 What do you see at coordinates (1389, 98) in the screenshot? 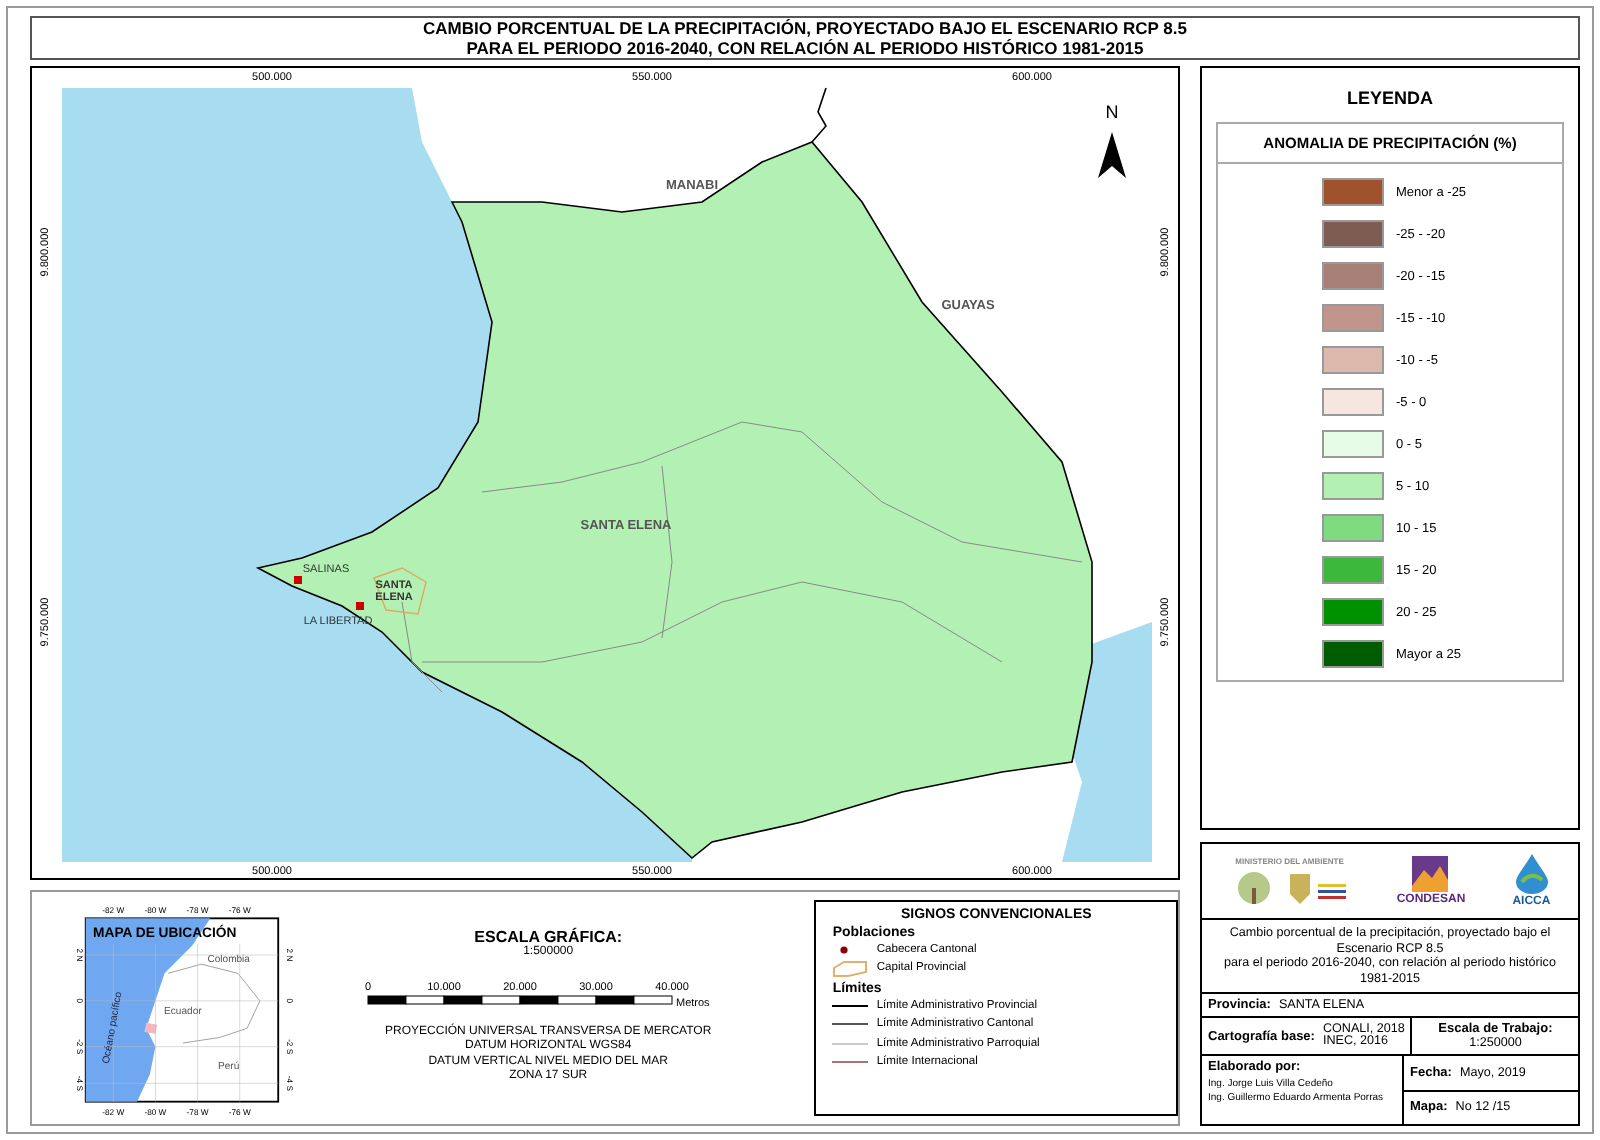
I see `legend-title: LEYENDA` at bounding box center [1389, 98].